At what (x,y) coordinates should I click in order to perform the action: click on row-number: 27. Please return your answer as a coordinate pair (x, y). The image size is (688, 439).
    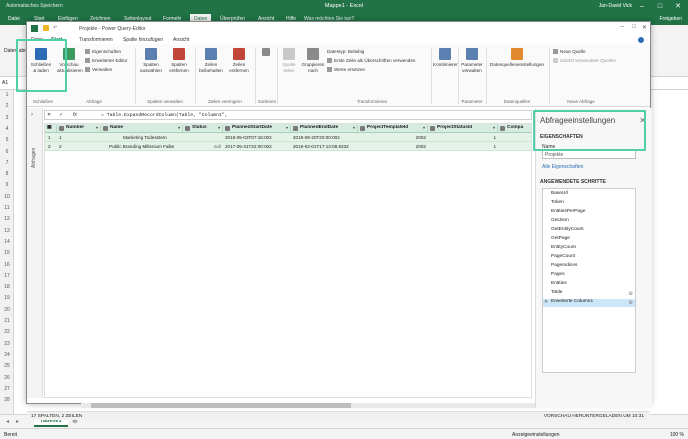
    Looking at the image, I should click on (7, 389).